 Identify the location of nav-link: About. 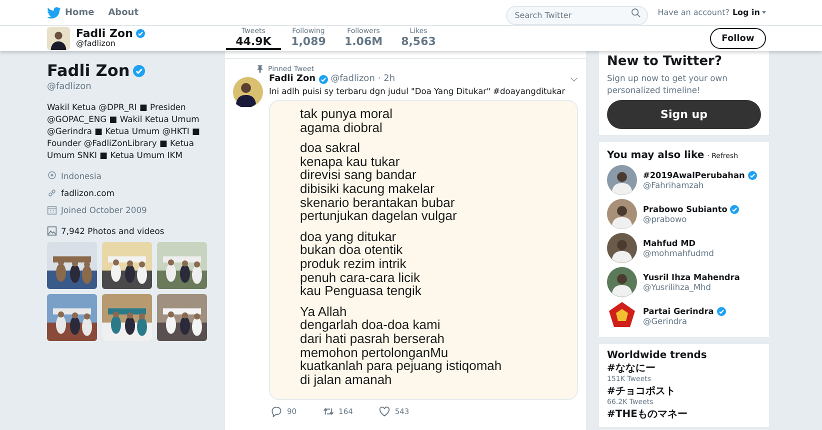
(123, 13).